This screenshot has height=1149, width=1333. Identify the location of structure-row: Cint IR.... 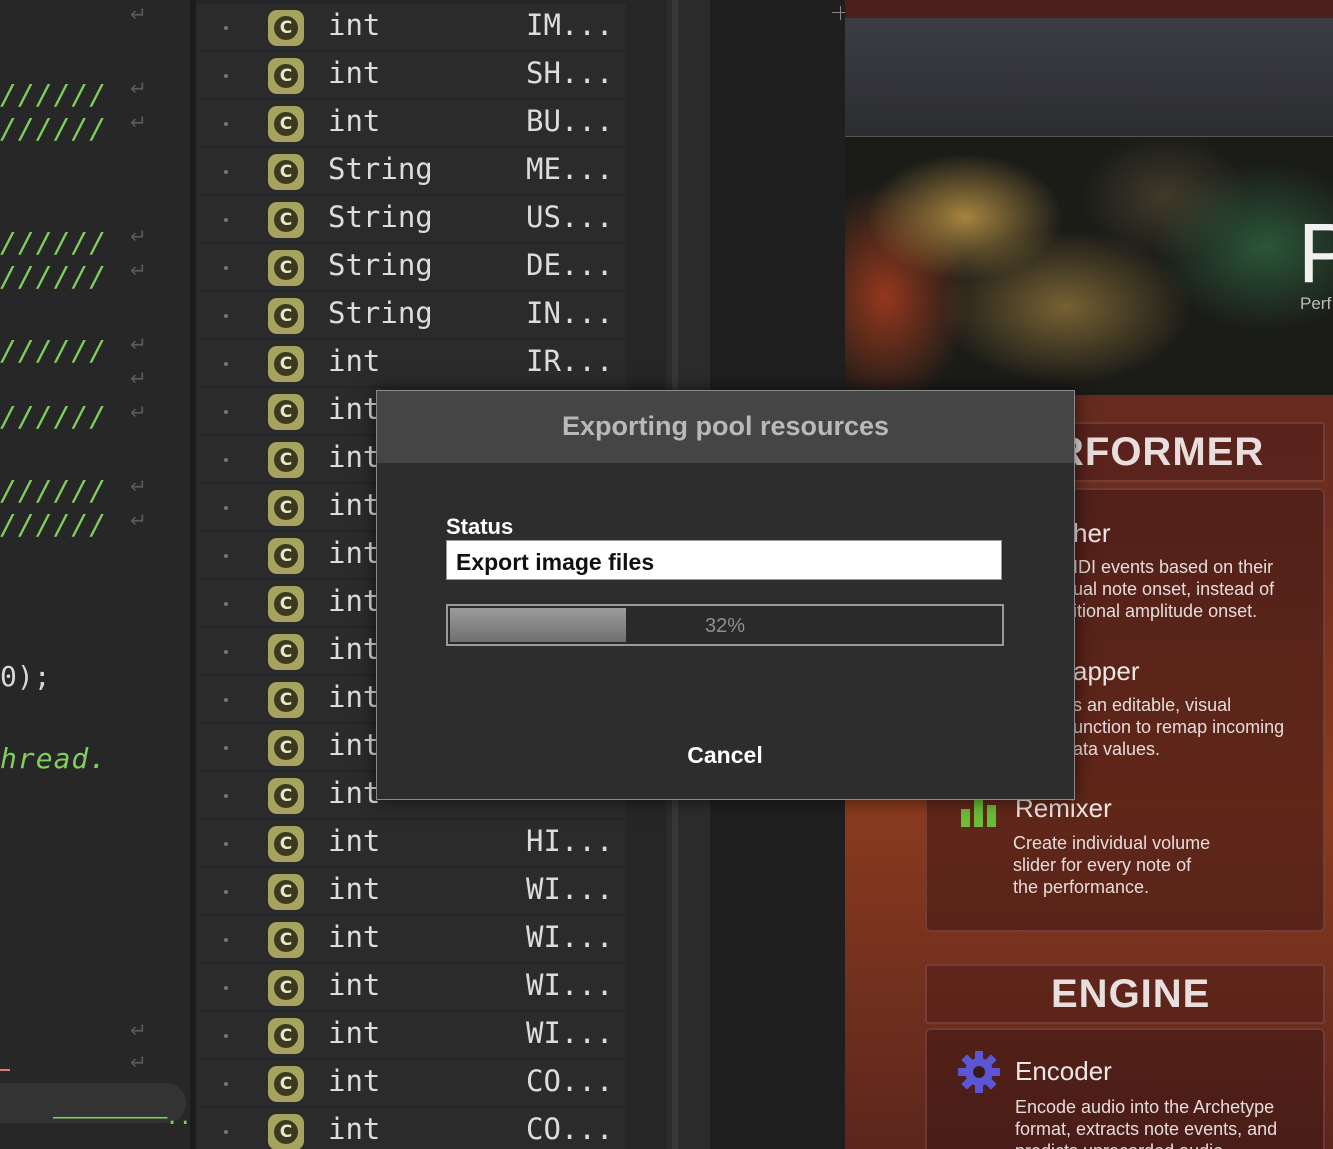
(411, 363).